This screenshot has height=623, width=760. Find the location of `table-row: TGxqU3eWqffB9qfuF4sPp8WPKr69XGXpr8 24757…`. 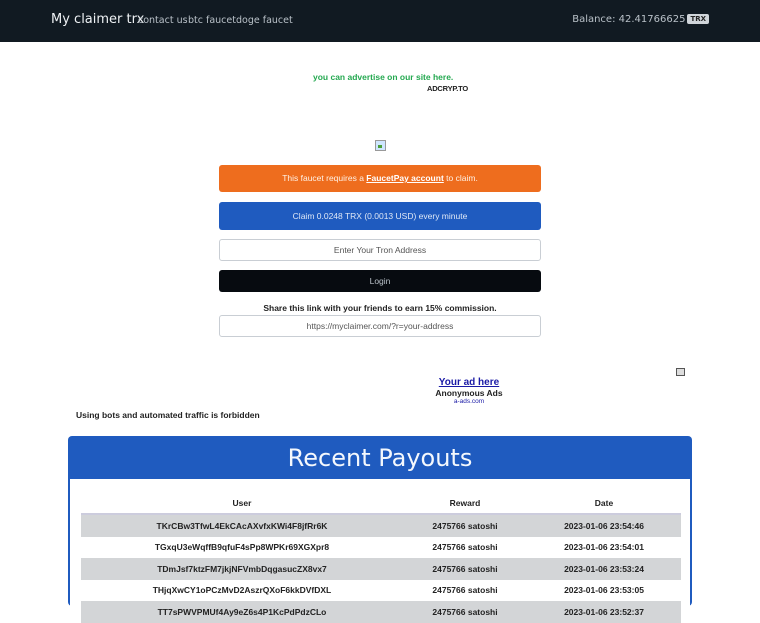

table-row: TGxqU3eWqffB9qfuF4sPp8WPKr69XGXpr8 24757… is located at coordinates (381, 548).